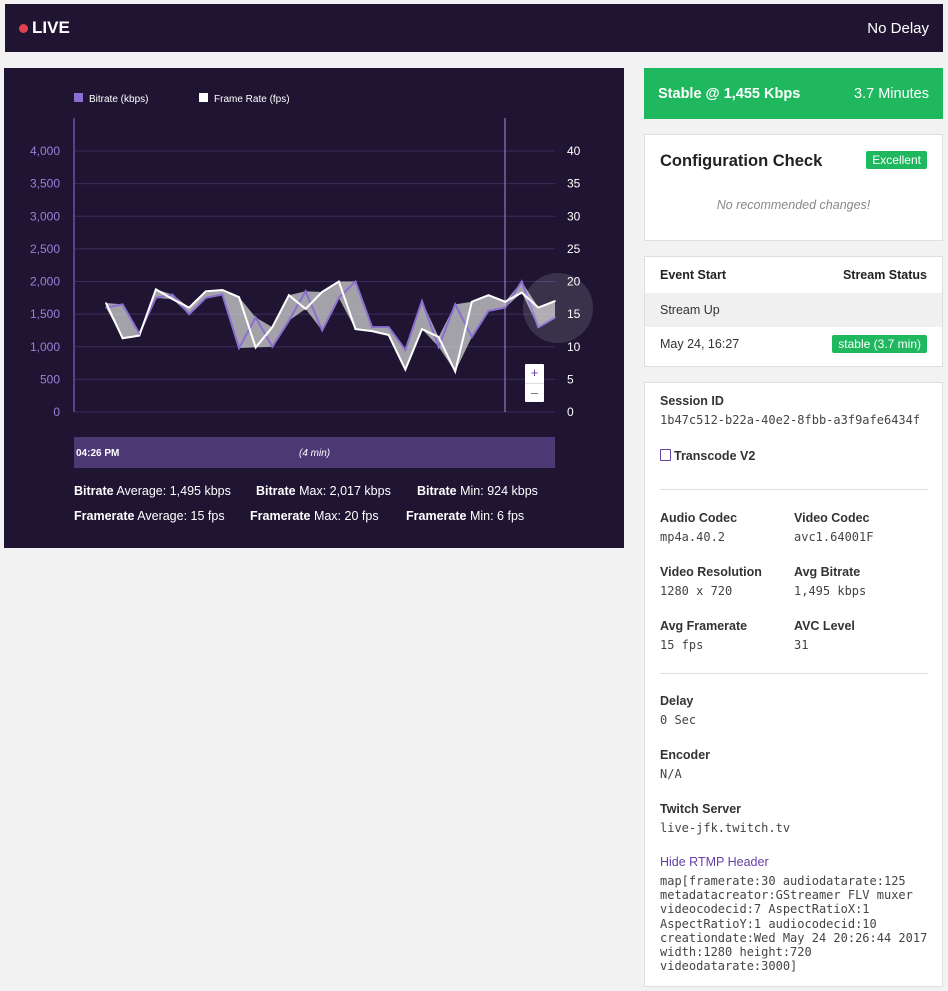  I want to click on y-left-tick-label: 3,000, so click(45, 216).